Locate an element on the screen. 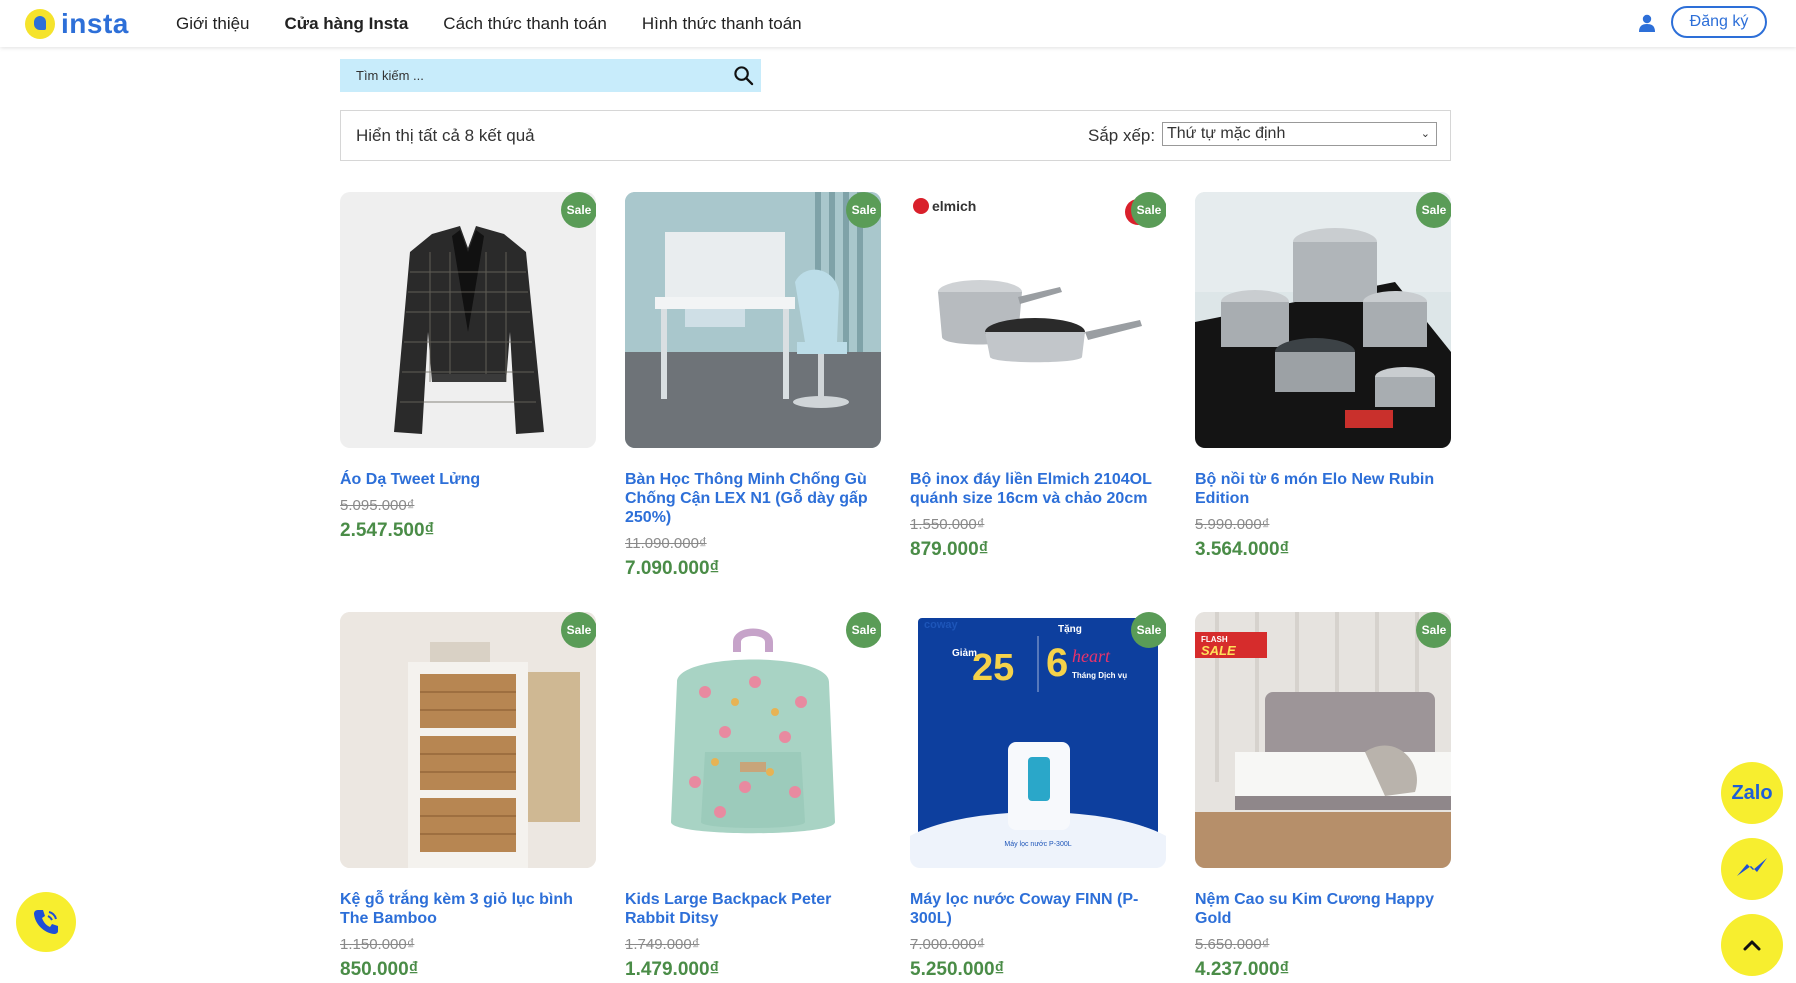  logo-mark-icon is located at coordinates (40, 24).